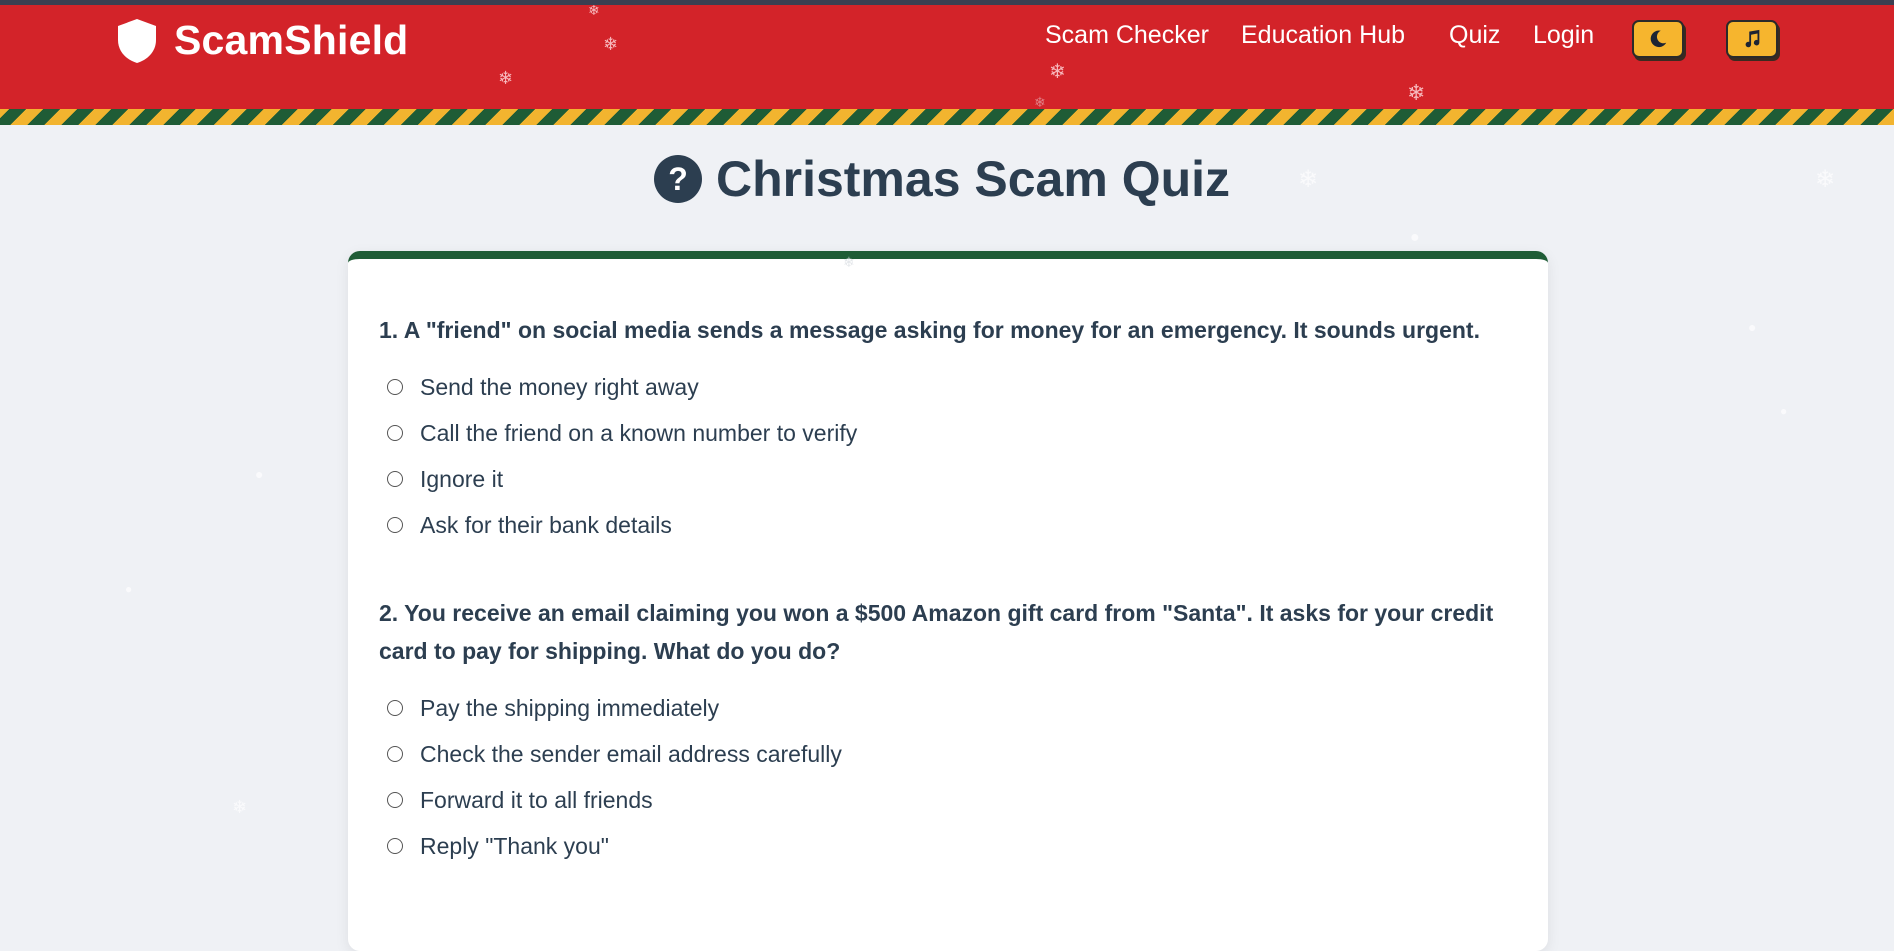  What do you see at coordinates (949, 708) in the screenshot?
I see `answer-option: Pay the shipping immediately` at bounding box center [949, 708].